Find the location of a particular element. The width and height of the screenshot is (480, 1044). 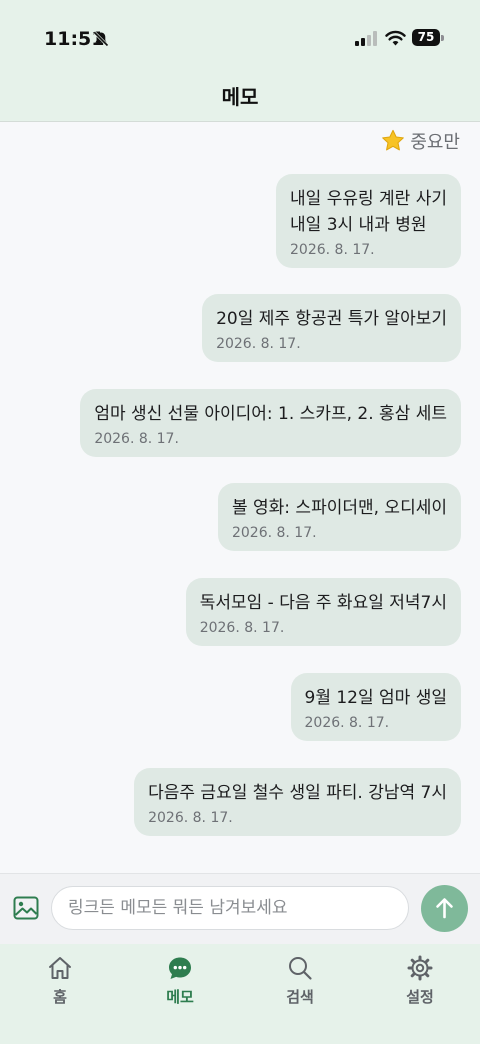

home-icon is located at coordinates (60, 968).